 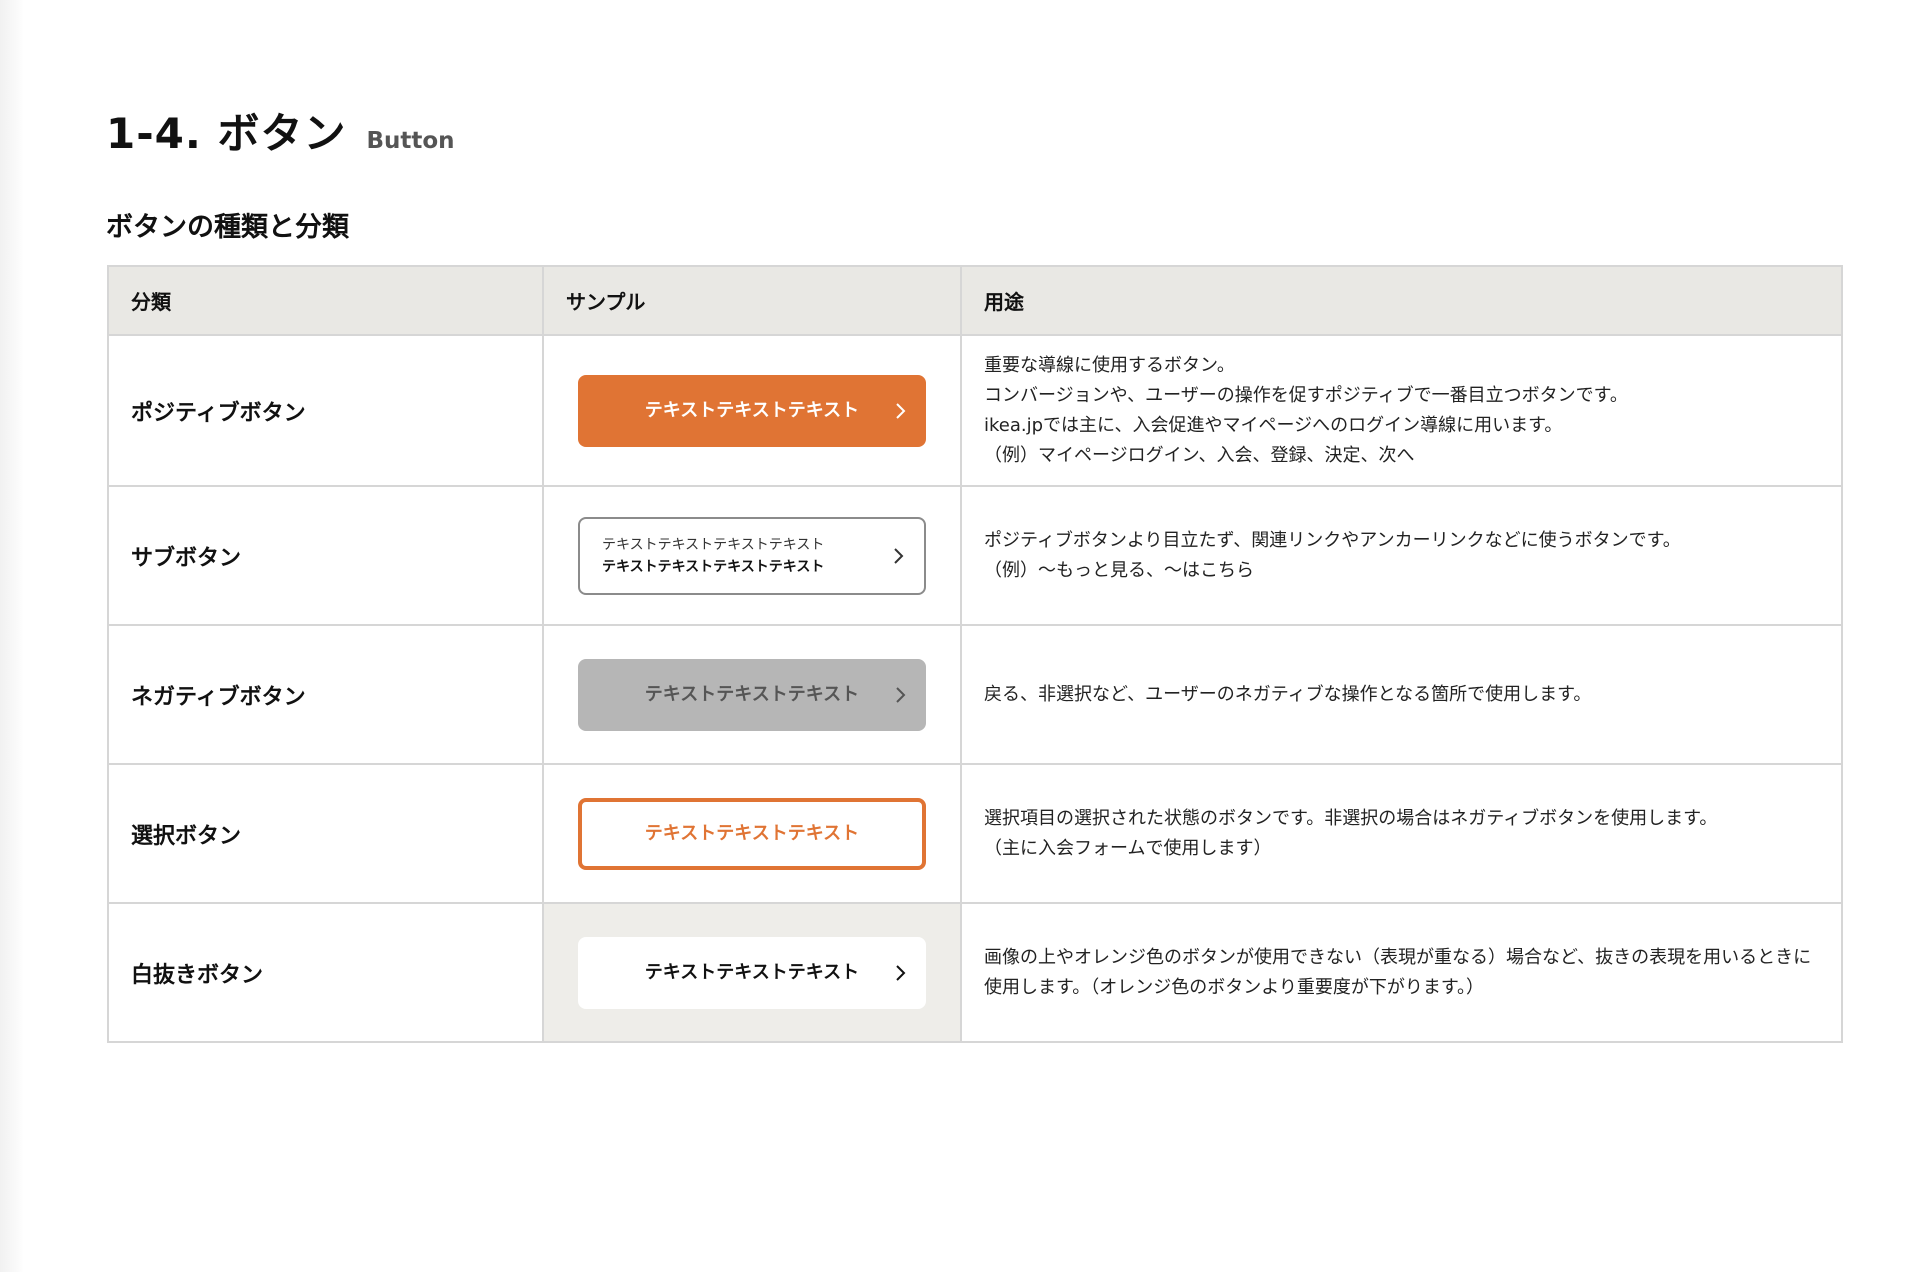 I want to click on white-button: テキストテキストテキスト, so click(x=752, y=972).